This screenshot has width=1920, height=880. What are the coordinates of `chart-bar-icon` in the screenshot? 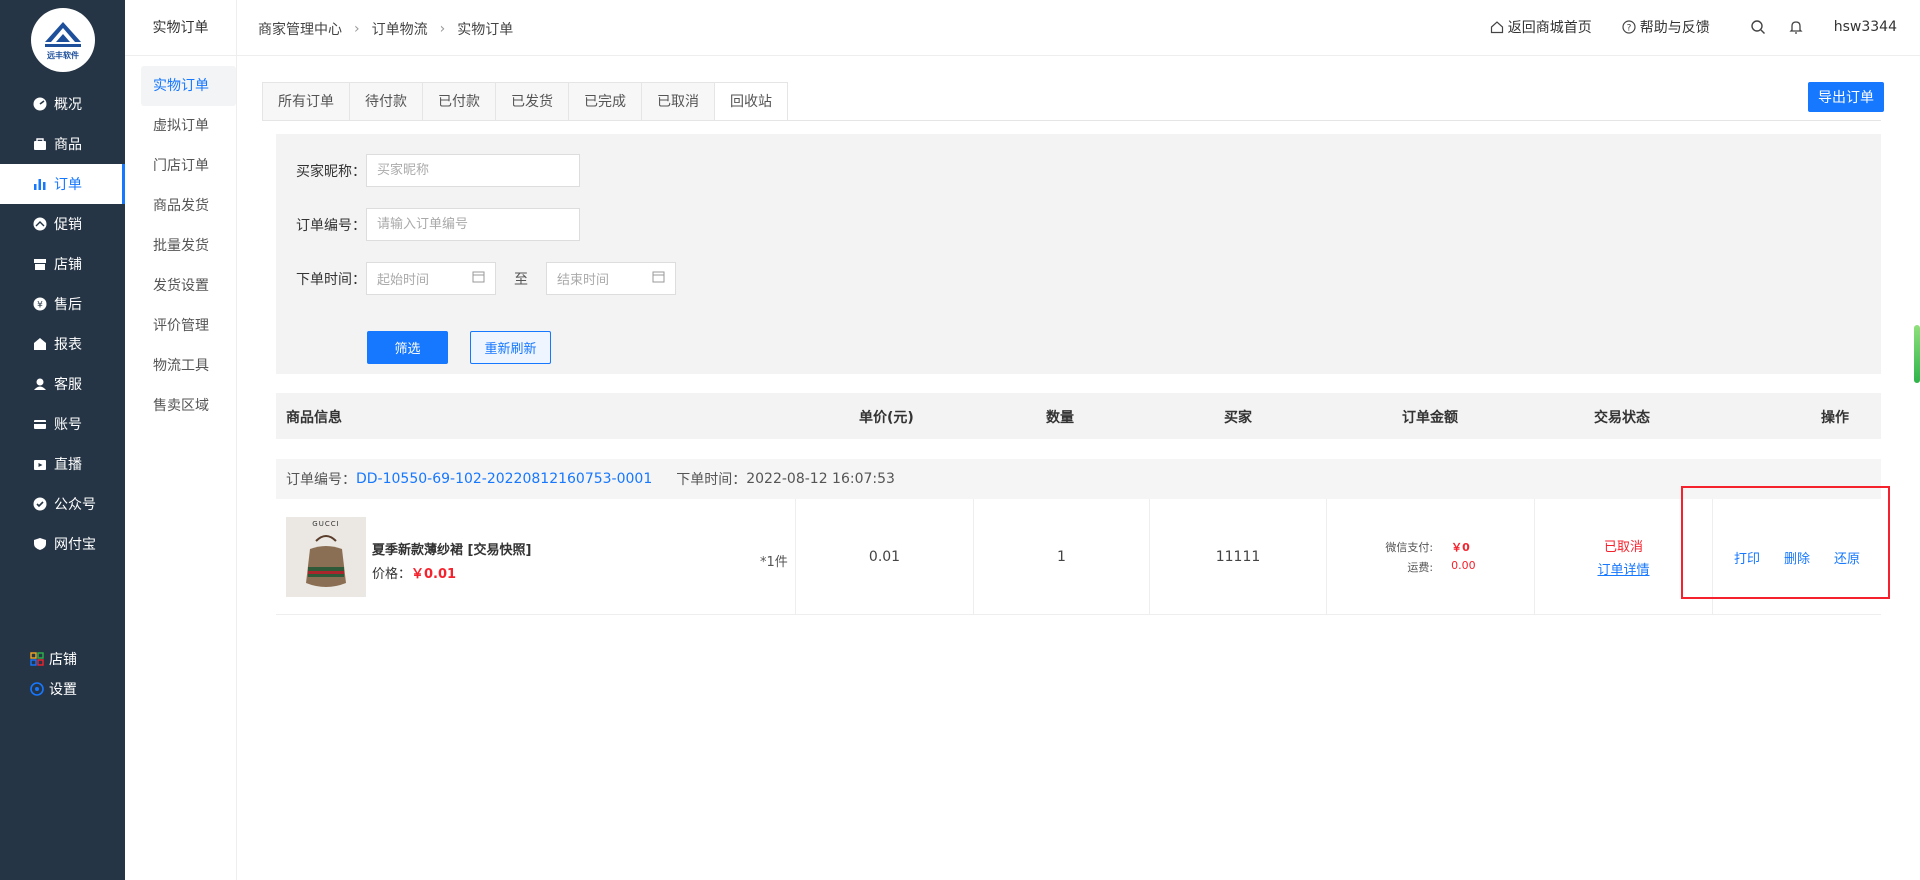 It's located at (40, 184).